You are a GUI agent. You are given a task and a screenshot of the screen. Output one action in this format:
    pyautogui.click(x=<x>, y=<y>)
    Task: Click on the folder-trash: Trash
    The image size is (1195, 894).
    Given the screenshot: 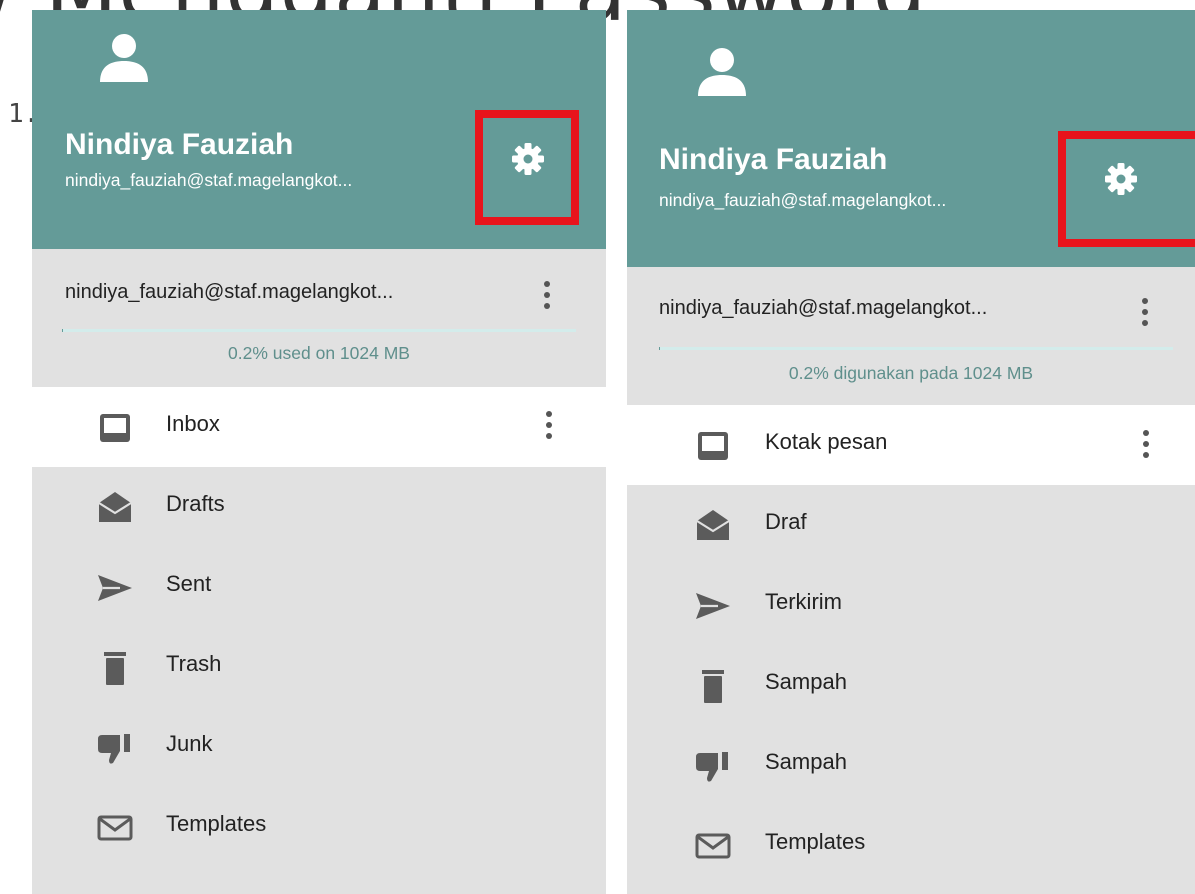 What is the action you would take?
    pyautogui.click(x=319, y=667)
    